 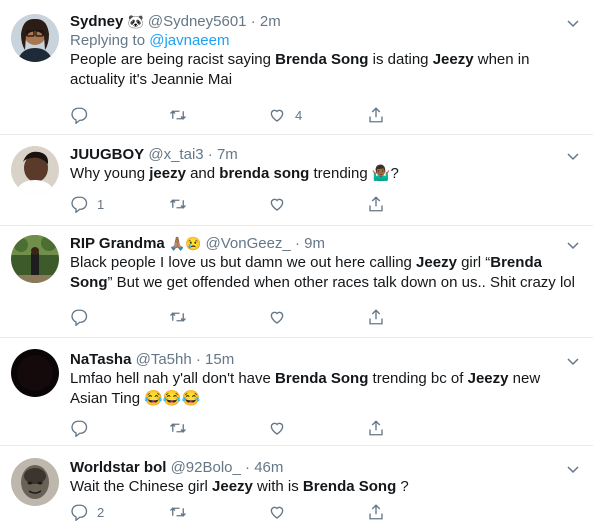 What do you see at coordinates (100, 359) in the screenshot?
I see `display-name: NaTasha` at bounding box center [100, 359].